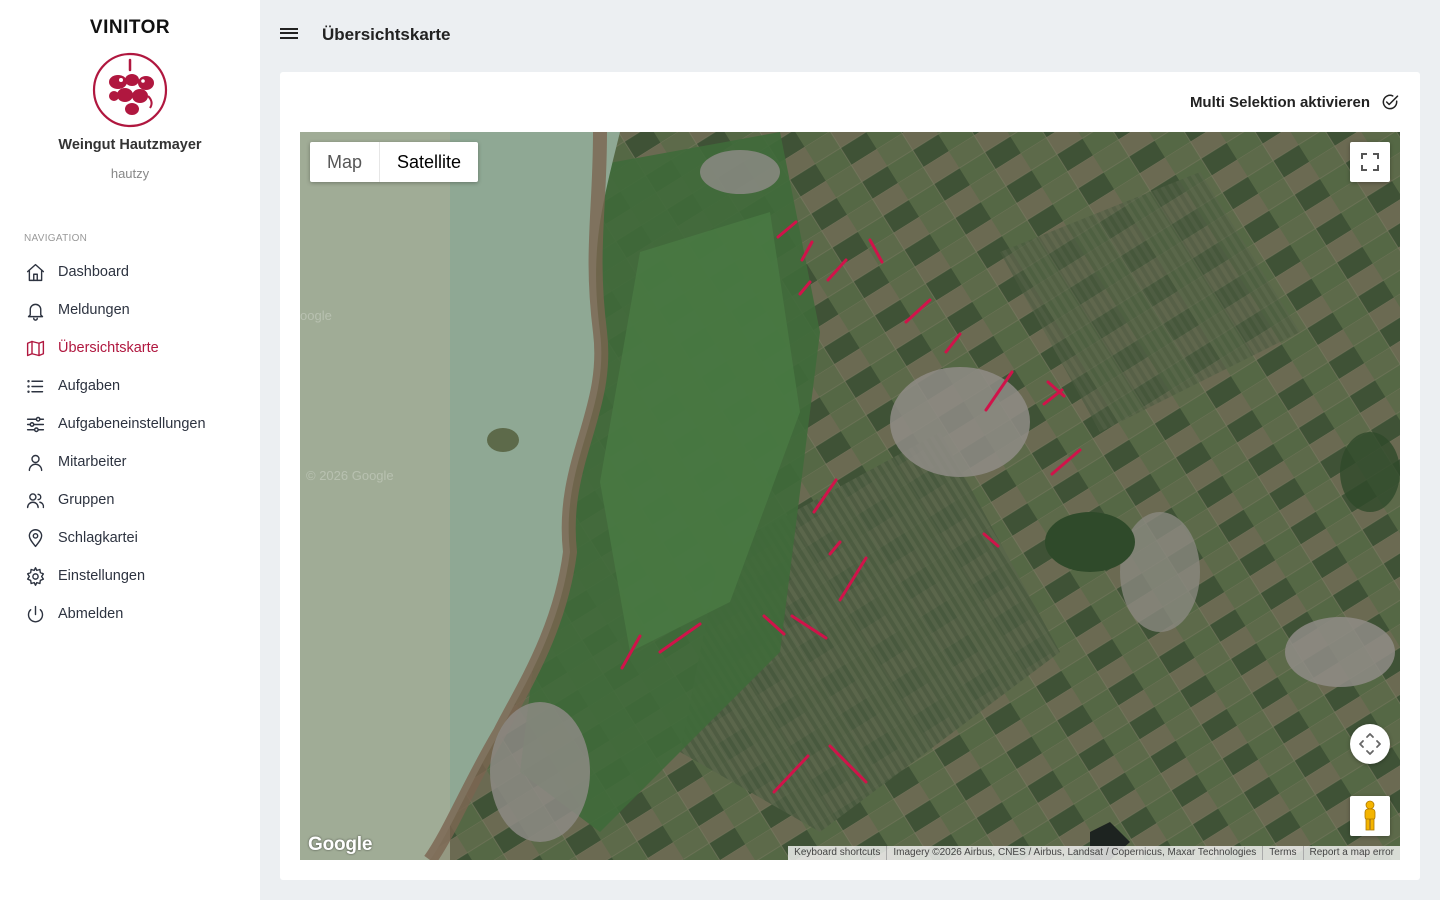 The image size is (1440, 900). What do you see at coordinates (98, 538) in the screenshot?
I see `sidebar-item-label: Schlagkartei` at bounding box center [98, 538].